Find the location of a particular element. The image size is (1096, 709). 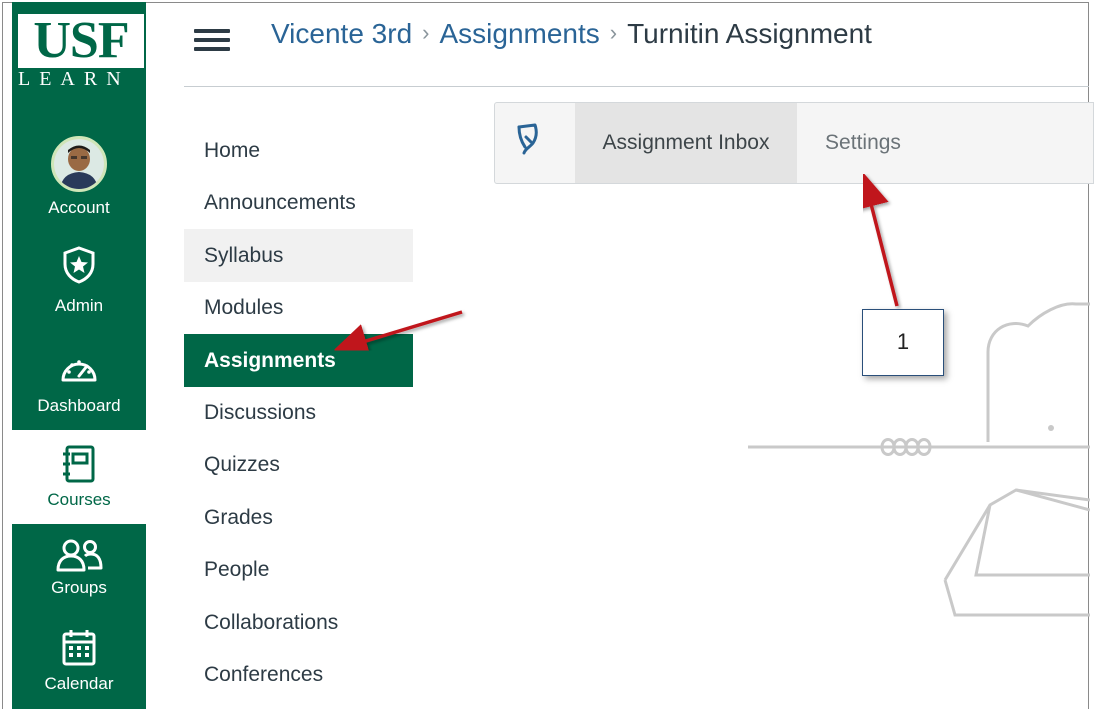

breadcrumb-current-page: Turnitin Assignment is located at coordinates (749, 33).